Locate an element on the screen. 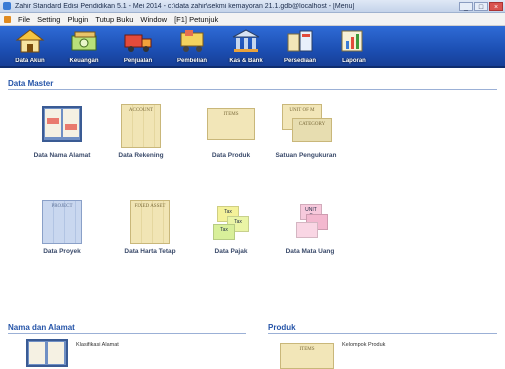 This screenshot has width=505, height=369. item-label: Data Pajak is located at coordinates (231, 251).